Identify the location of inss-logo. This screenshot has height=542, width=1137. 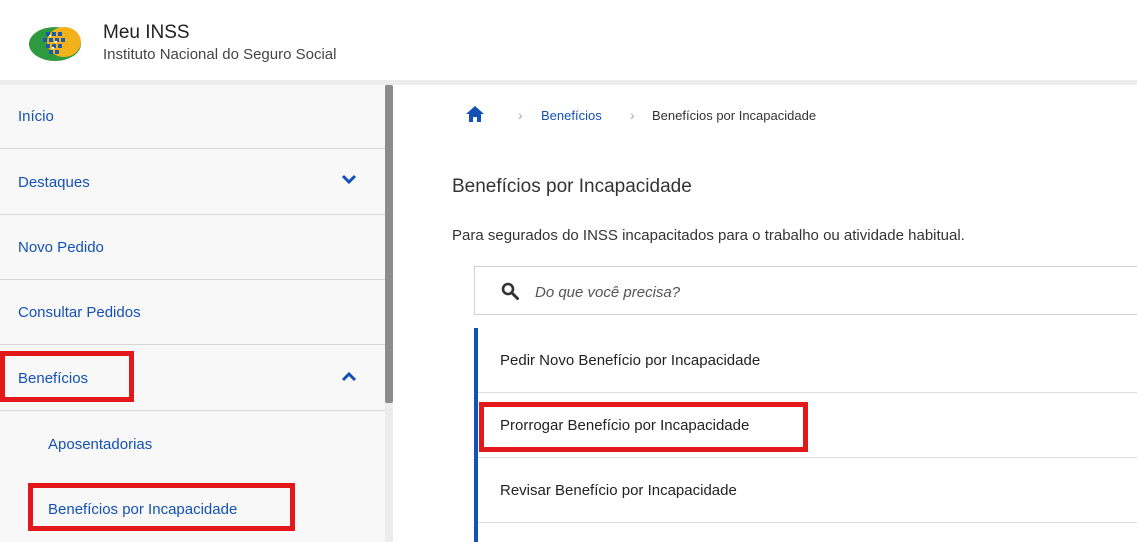
(55, 44).